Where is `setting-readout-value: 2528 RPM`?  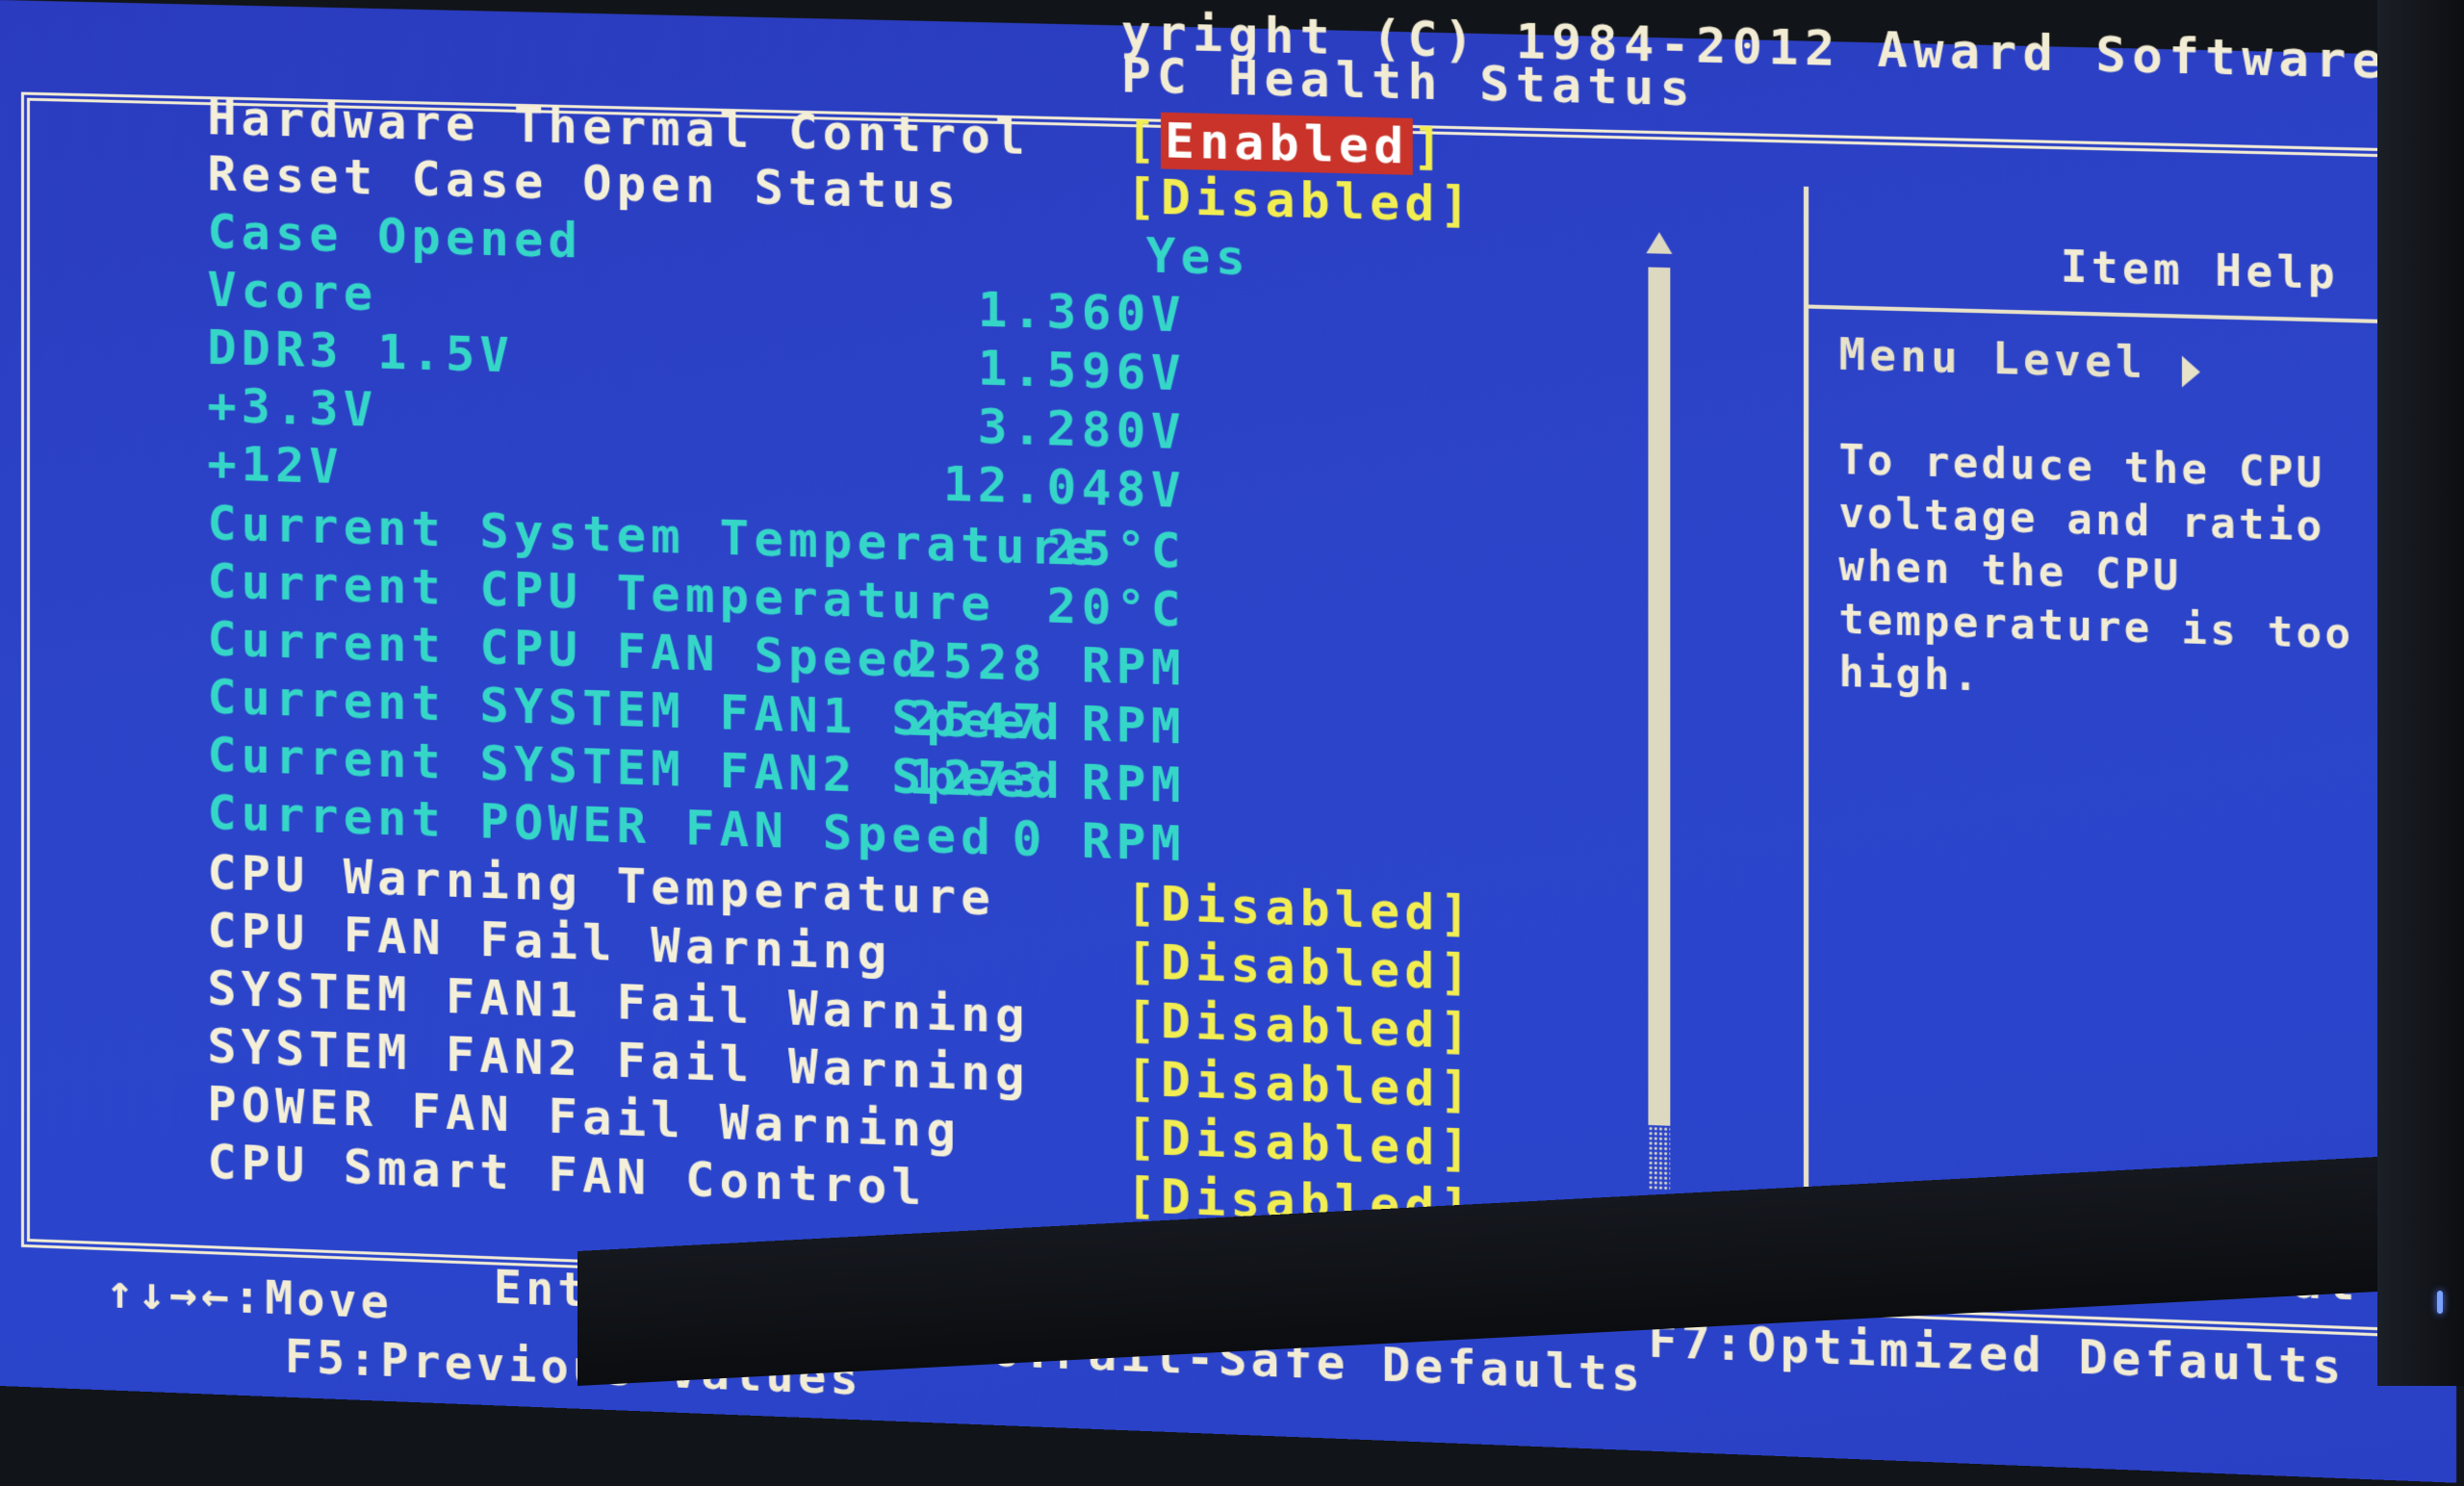 setting-readout-value: 2528 RPM is located at coordinates (1047, 664).